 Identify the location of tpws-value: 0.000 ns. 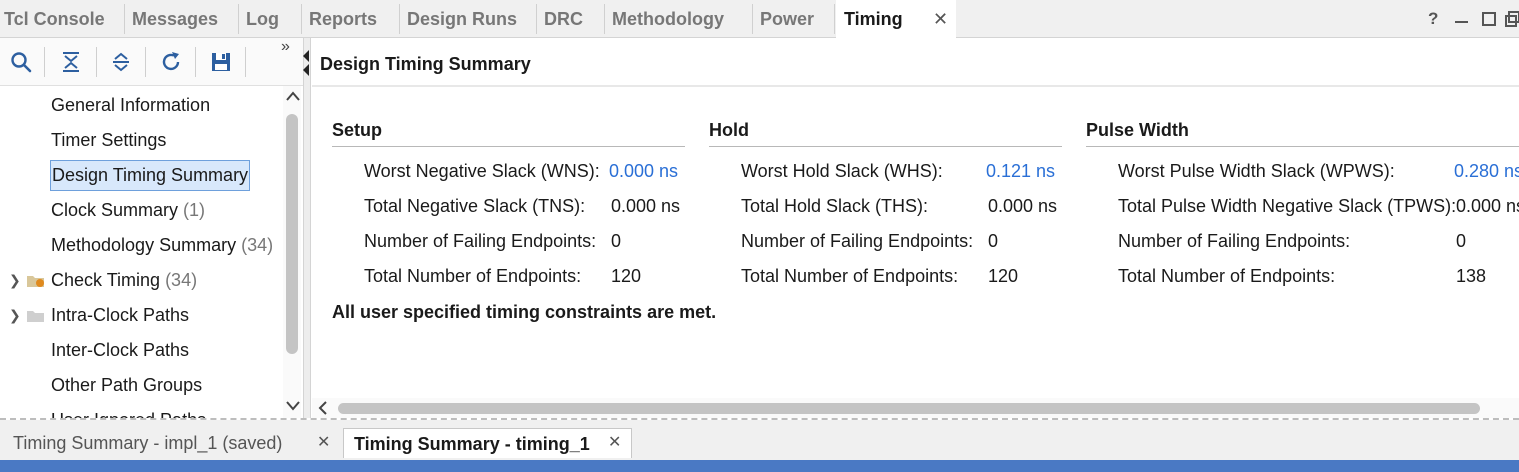
(1487, 206).